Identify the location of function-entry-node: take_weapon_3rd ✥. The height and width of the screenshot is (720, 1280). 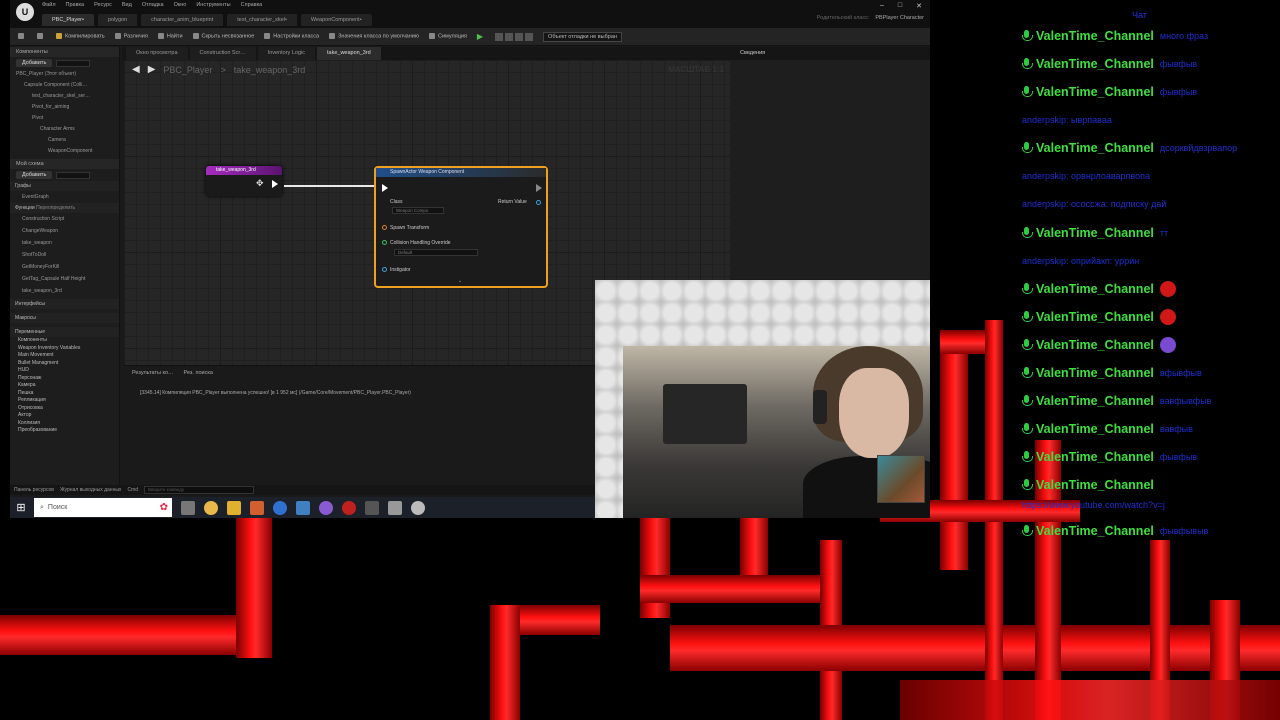
(244, 181).